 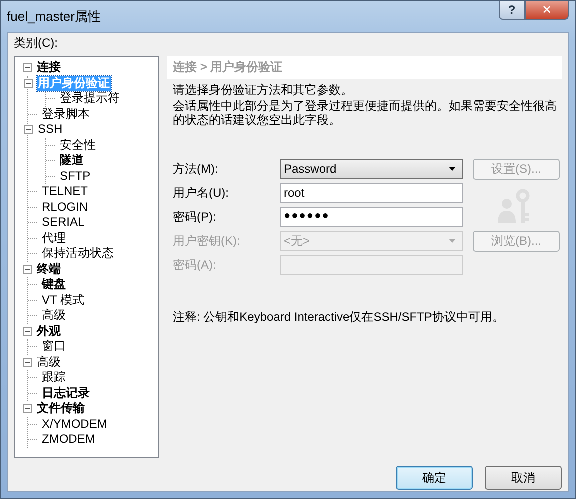 What do you see at coordinates (196, 169) in the screenshot?
I see `field-label: 方法(M):` at bounding box center [196, 169].